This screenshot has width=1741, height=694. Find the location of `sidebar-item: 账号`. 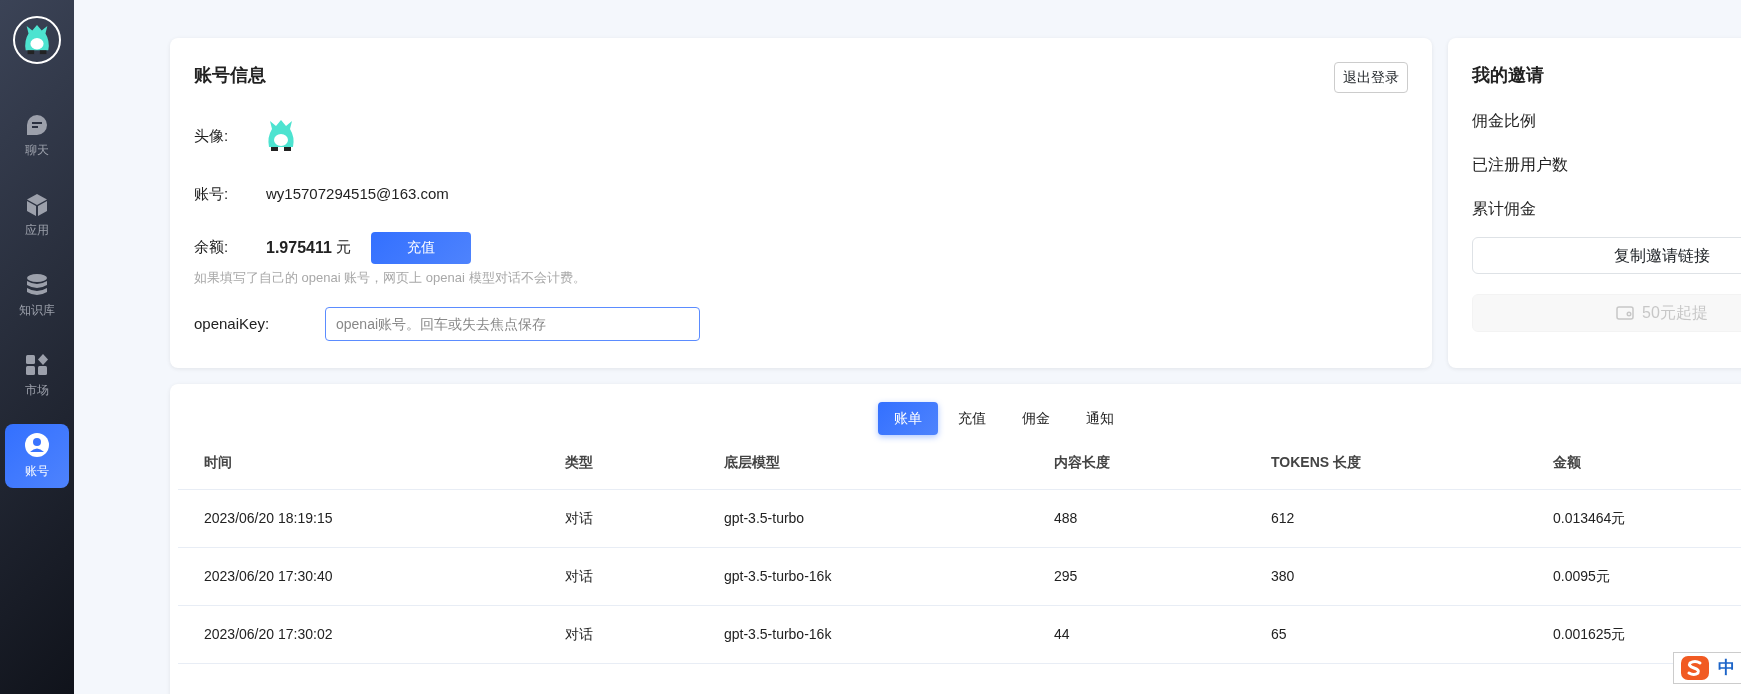

sidebar-item: 账号 is located at coordinates (37, 456).